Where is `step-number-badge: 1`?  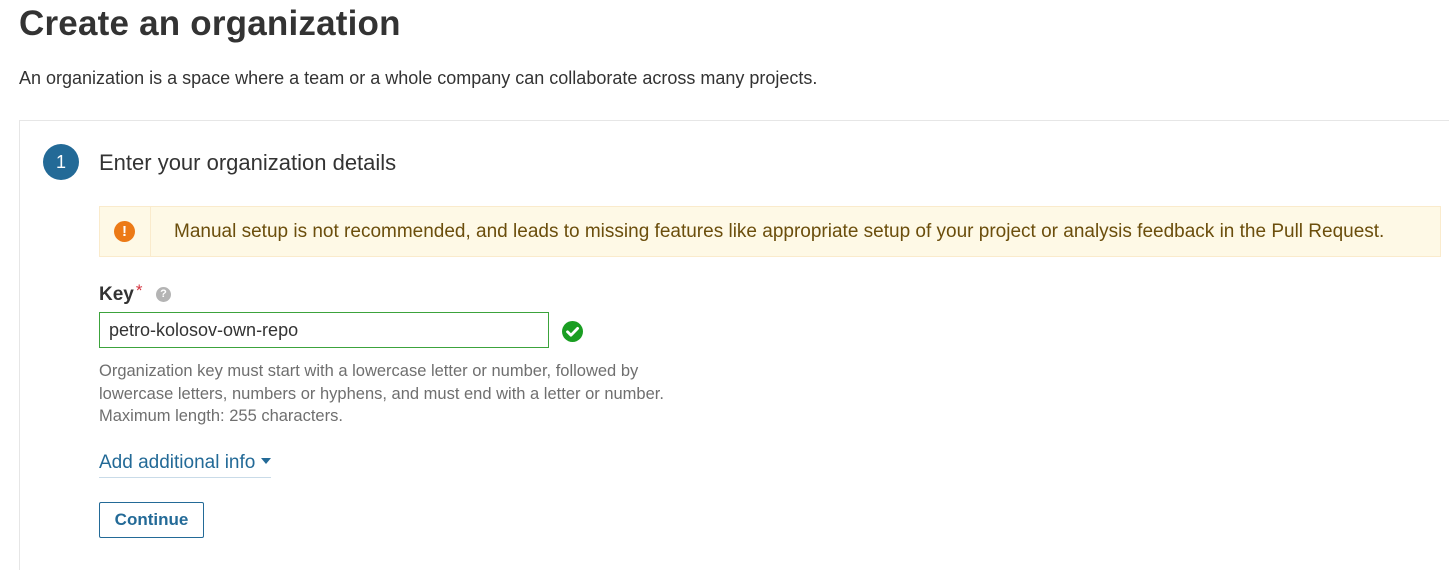 step-number-badge: 1 is located at coordinates (61, 162).